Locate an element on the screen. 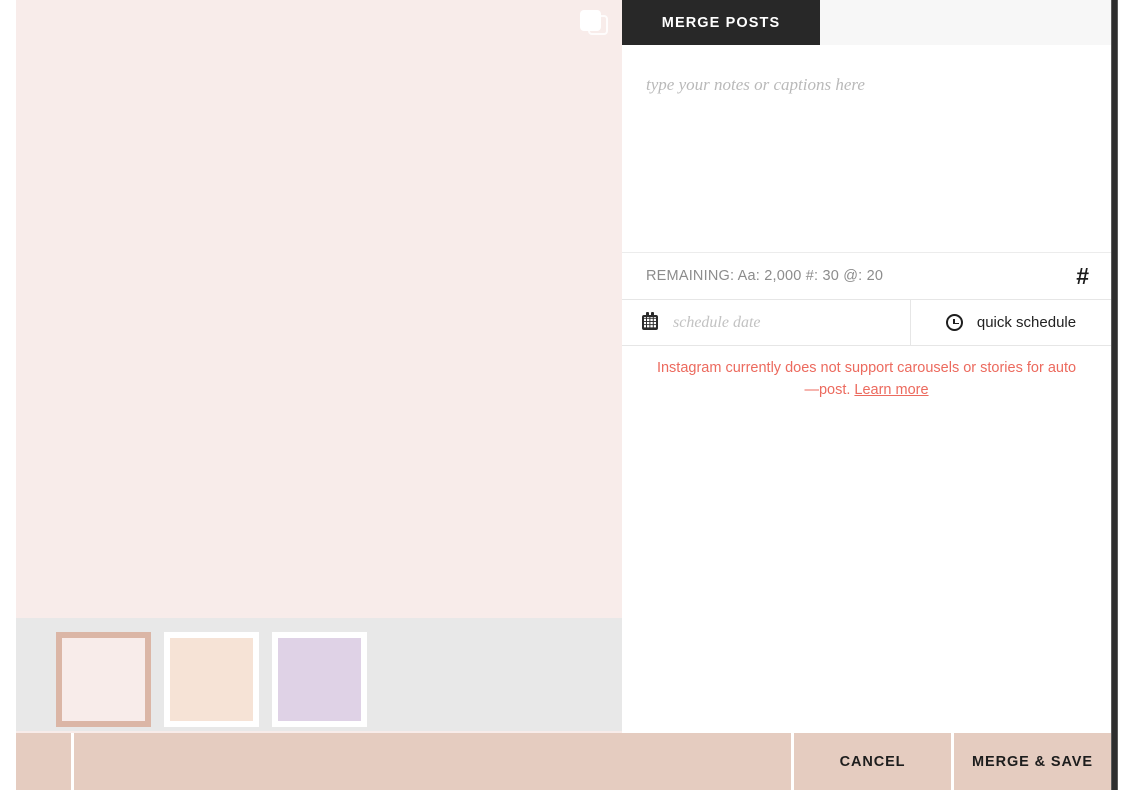 This screenshot has height=812, width=1134. remaining-counter-row: REMAINING: Aa: 2,000 #: 30 @: 20 # is located at coordinates (866, 276).